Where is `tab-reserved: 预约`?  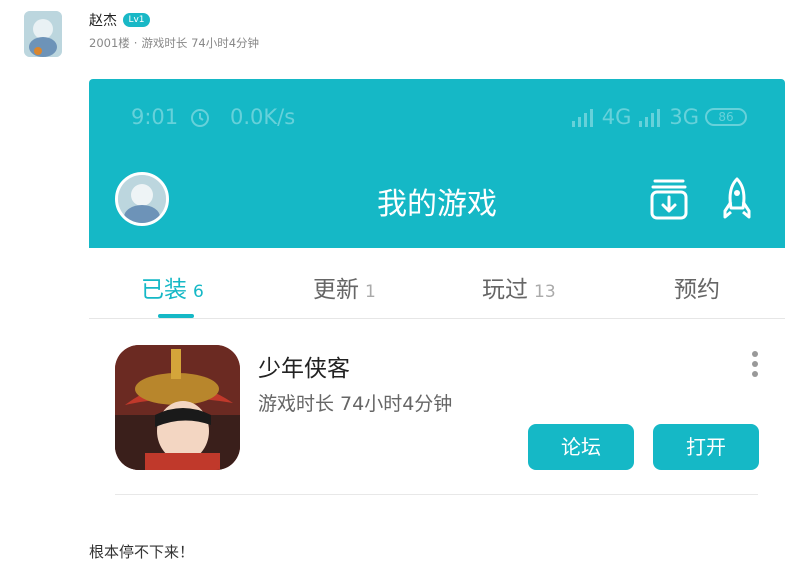 tab-reserved: 预约 is located at coordinates (697, 287).